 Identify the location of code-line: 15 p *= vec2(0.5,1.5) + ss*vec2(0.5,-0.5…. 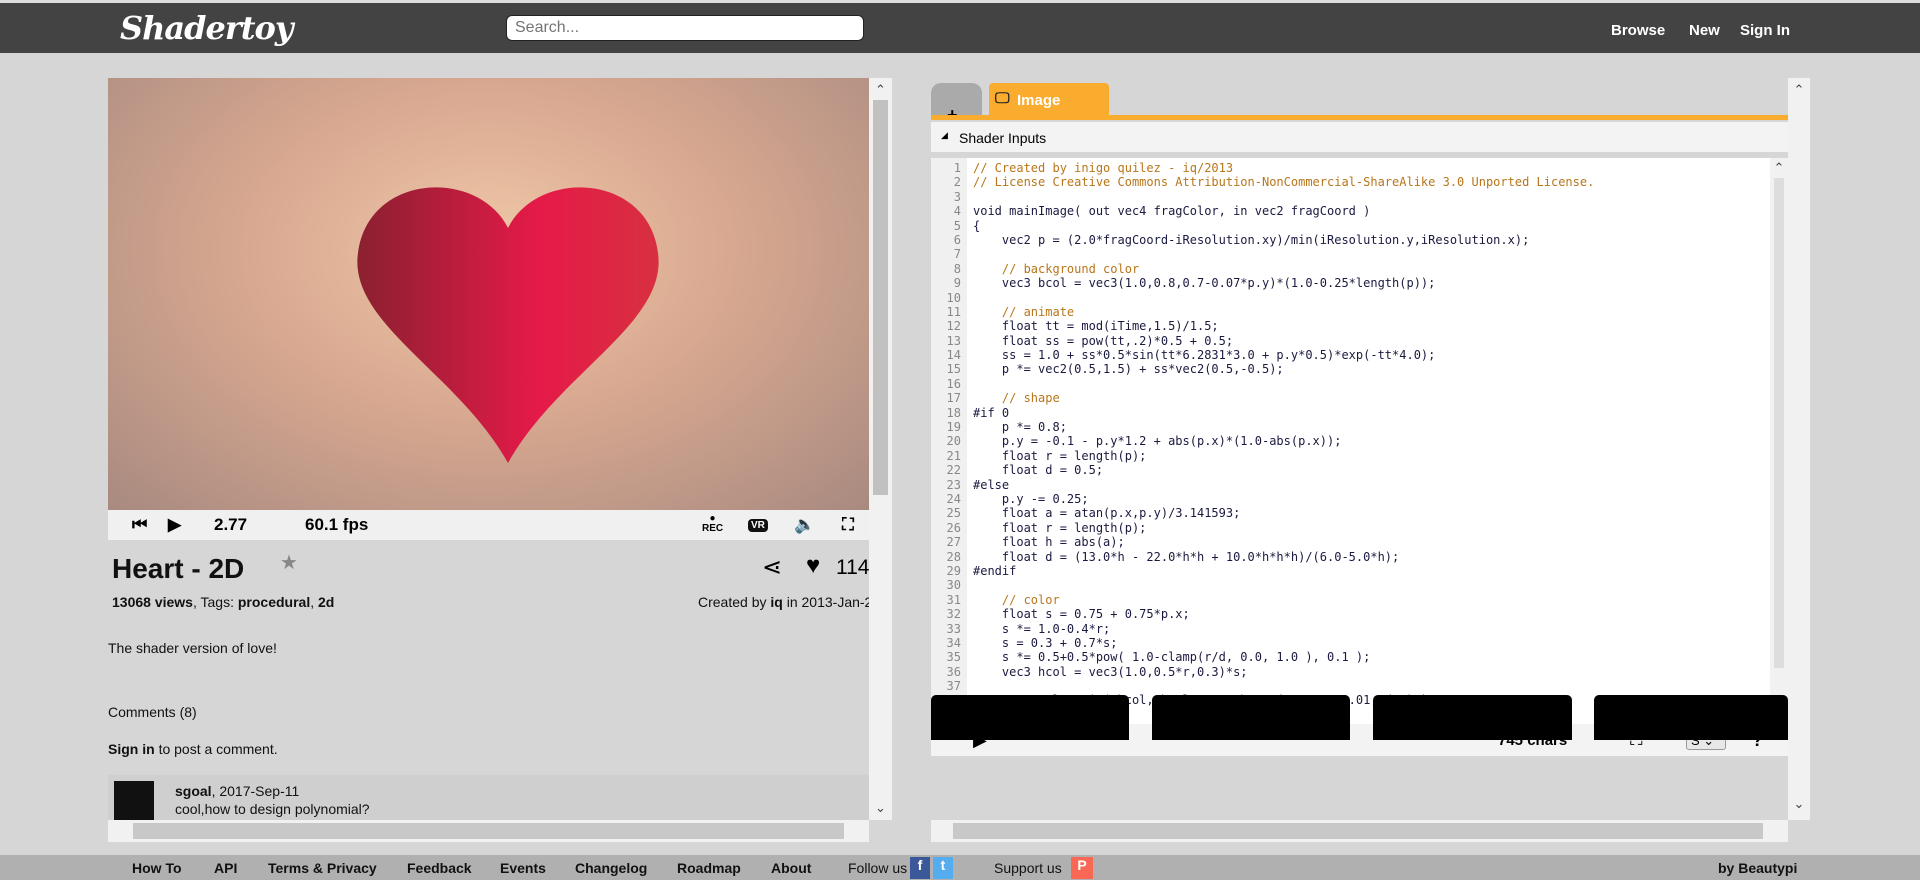
(1262, 369).